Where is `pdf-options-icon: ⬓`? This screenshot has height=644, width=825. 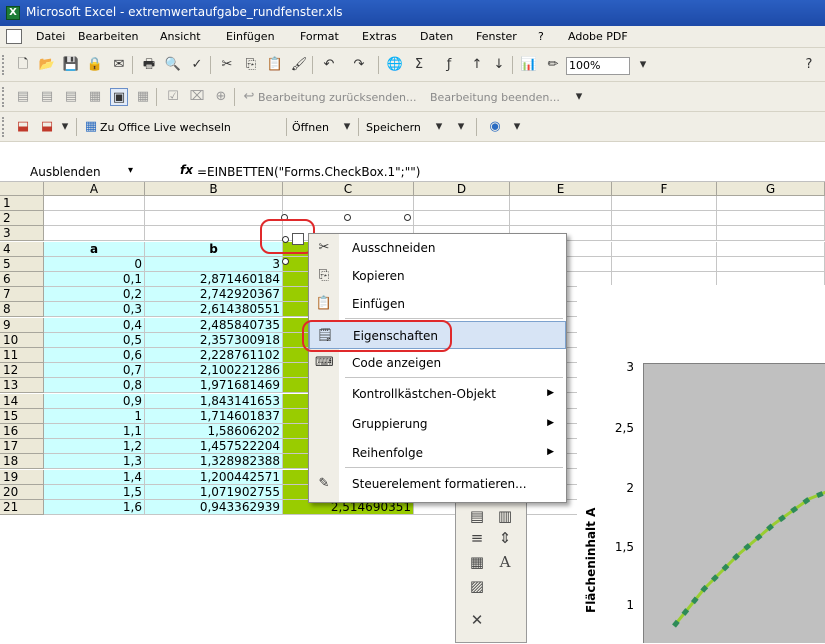 pdf-options-icon: ⬓ is located at coordinates (47, 127).